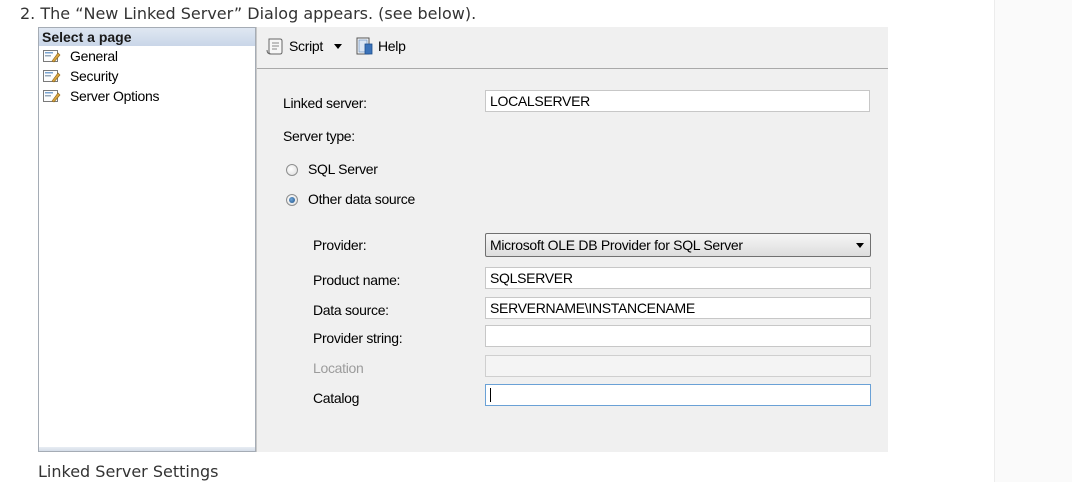 Image resolution: width=1072 pixels, height=482 pixels. I want to click on help-icon, so click(364, 46).